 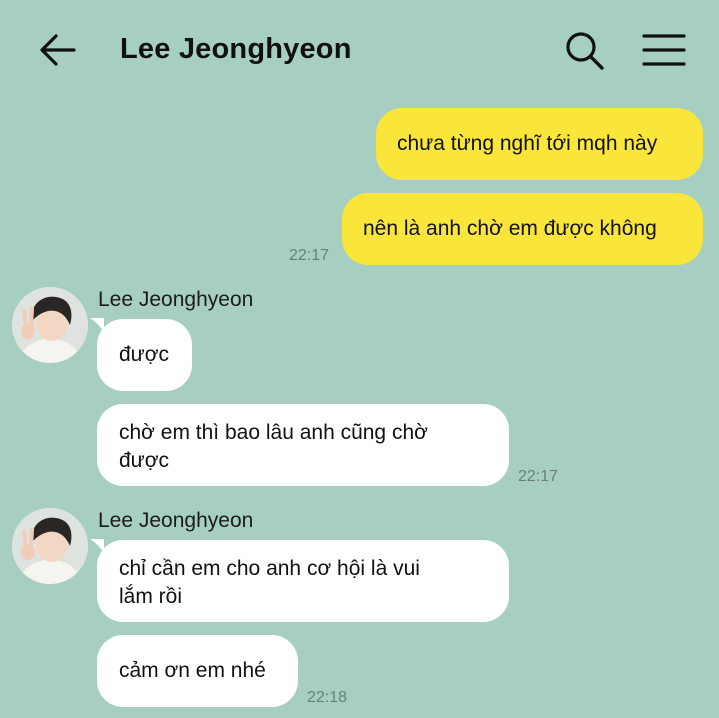 I want to click on search-icon, so click(x=585, y=51).